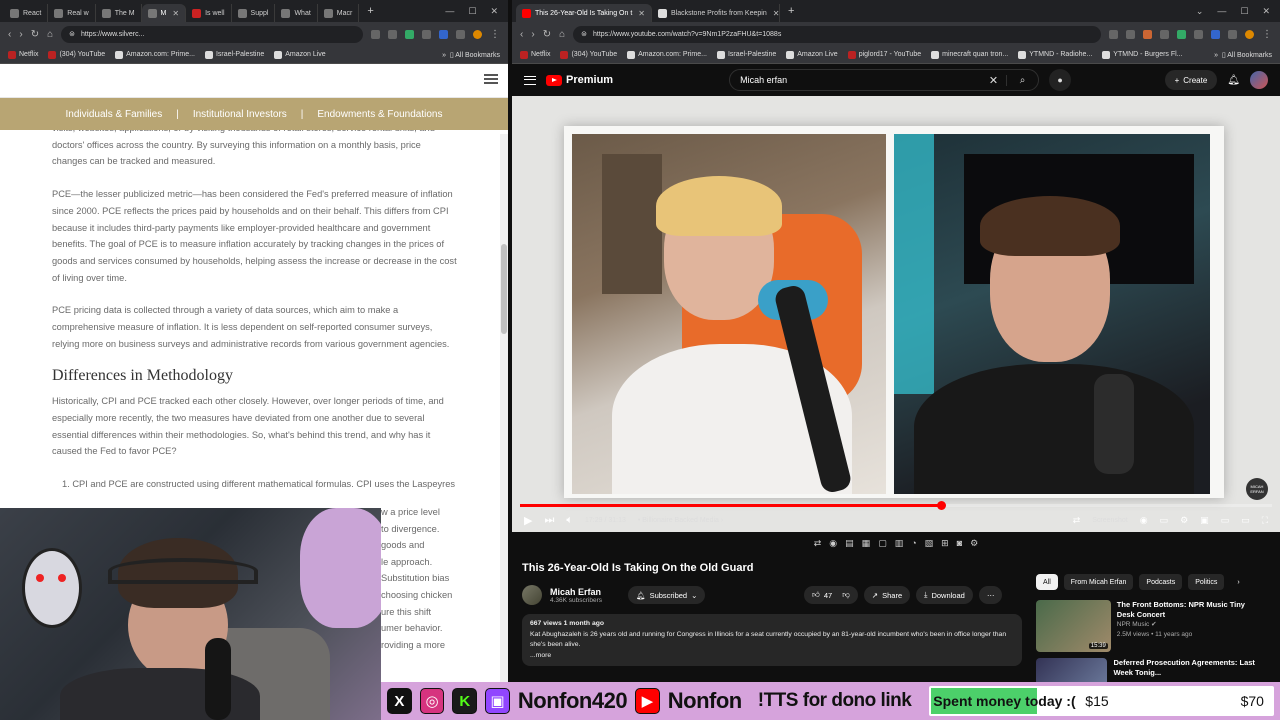  I want to click on nav-individuals: Individuals & Families, so click(114, 114).